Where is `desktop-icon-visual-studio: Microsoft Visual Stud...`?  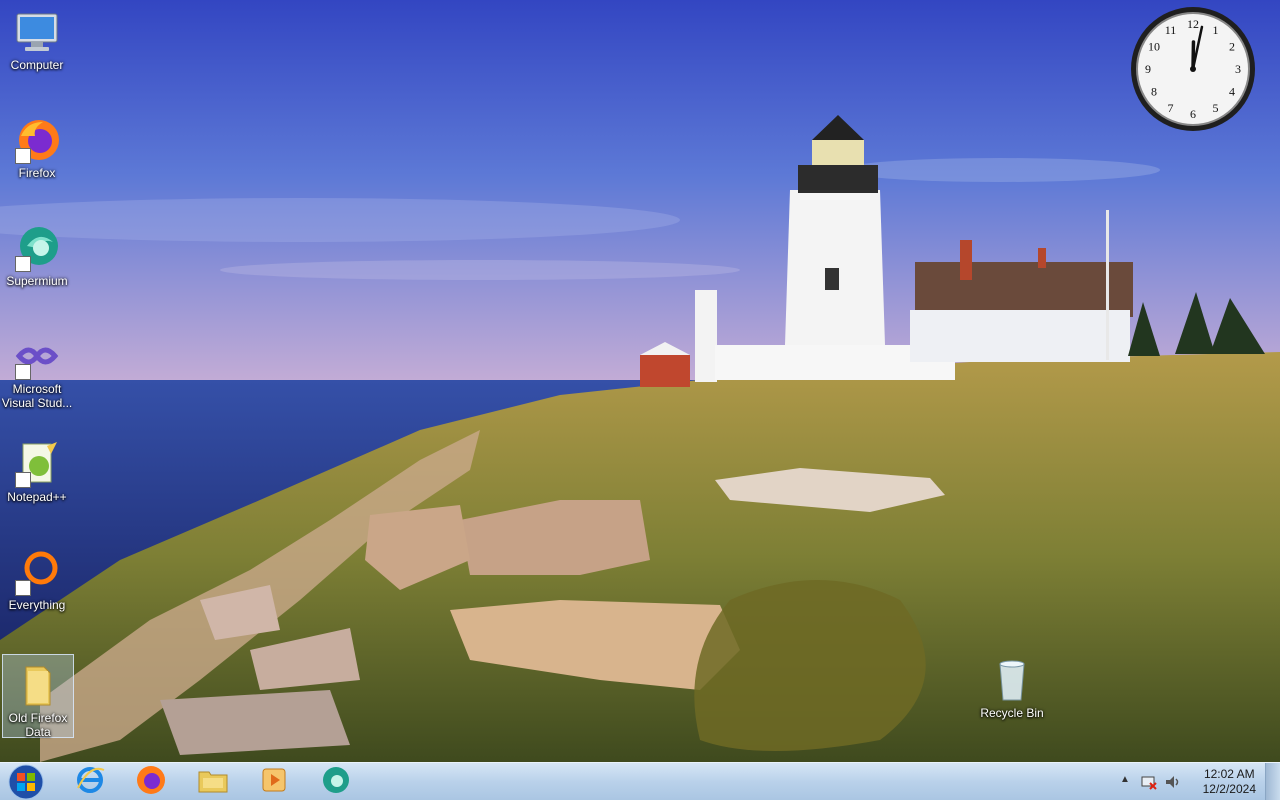 desktop-icon-visual-studio: Microsoft Visual Stud... is located at coordinates (37, 368).